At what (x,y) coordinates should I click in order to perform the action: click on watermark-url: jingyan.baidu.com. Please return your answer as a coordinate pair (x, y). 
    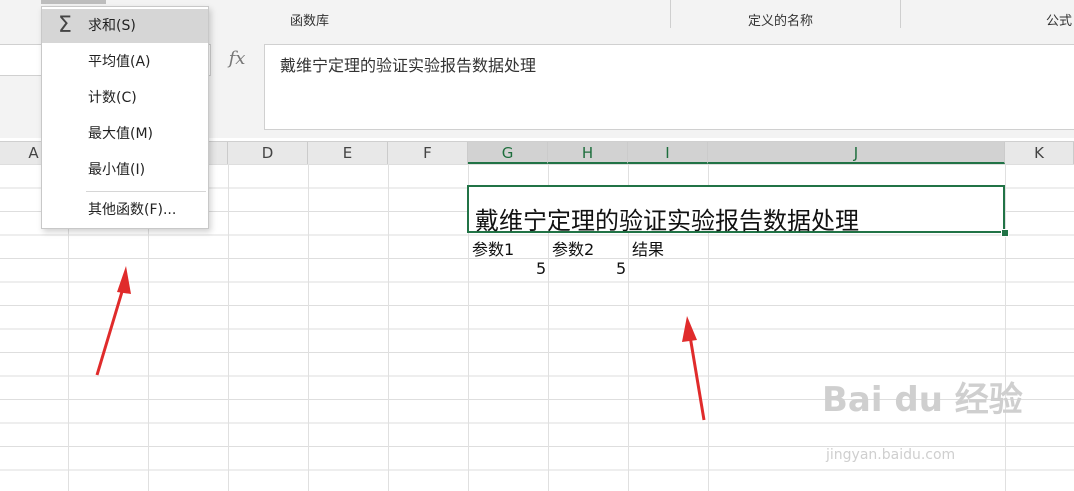
    Looking at the image, I should click on (891, 455).